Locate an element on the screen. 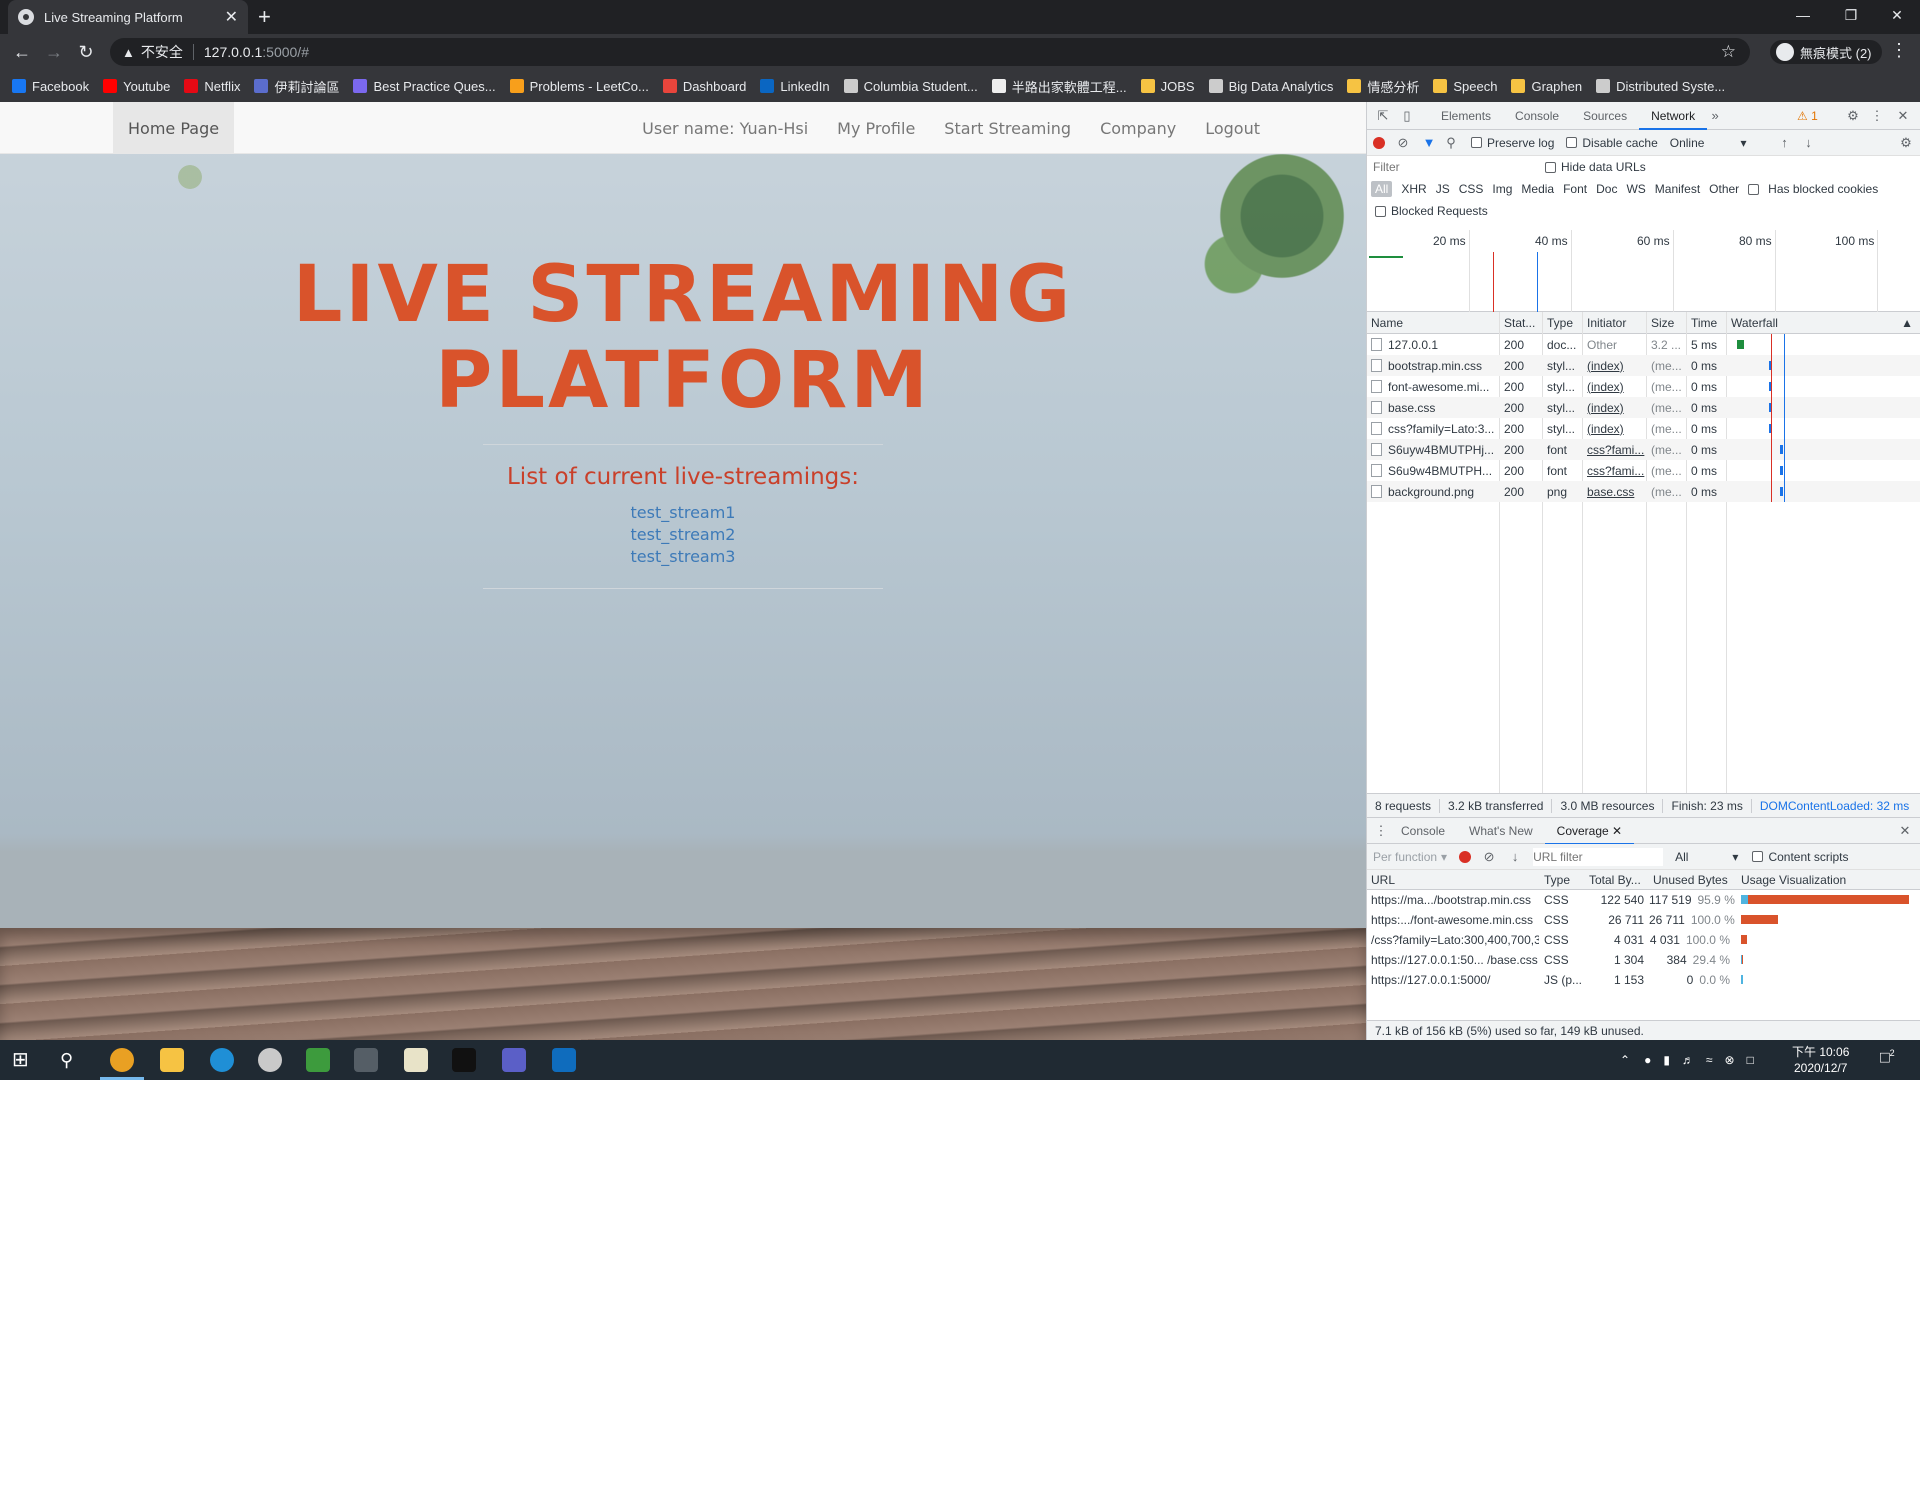  input-method-icon: □ is located at coordinates (1750, 1060).